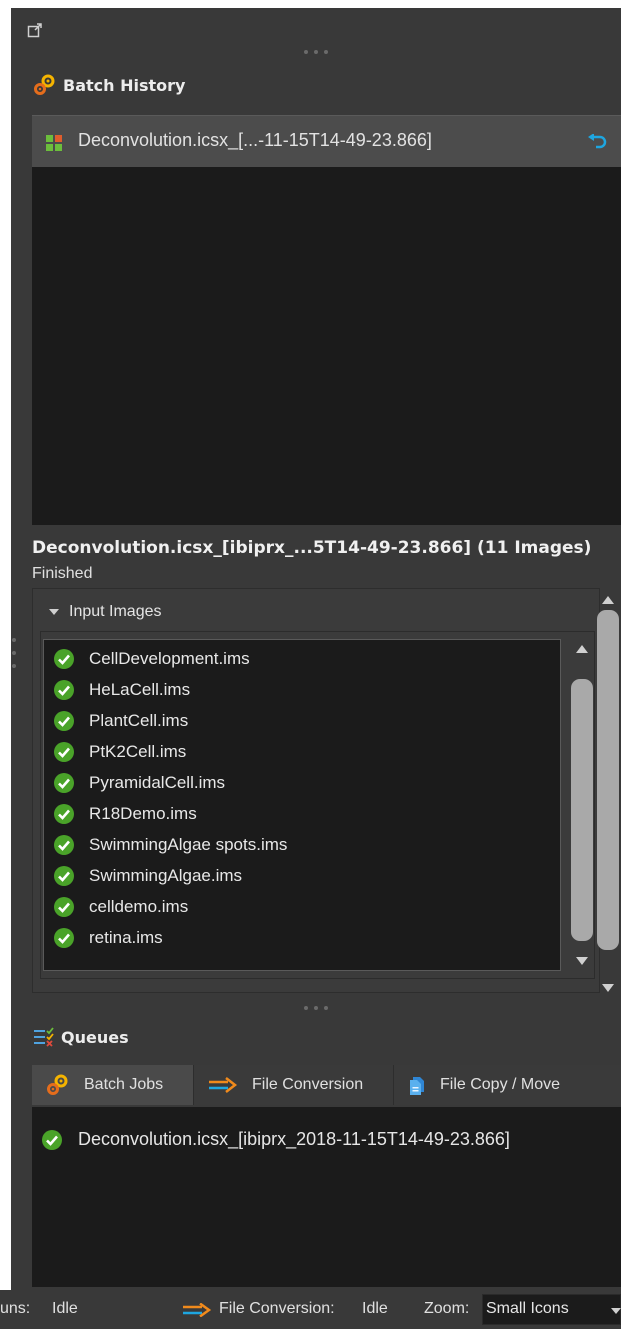 This screenshot has height=1329, width=621. Describe the element at coordinates (302, 751) in the screenshot. I see `list-item: PtK2Cell.ims` at that location.